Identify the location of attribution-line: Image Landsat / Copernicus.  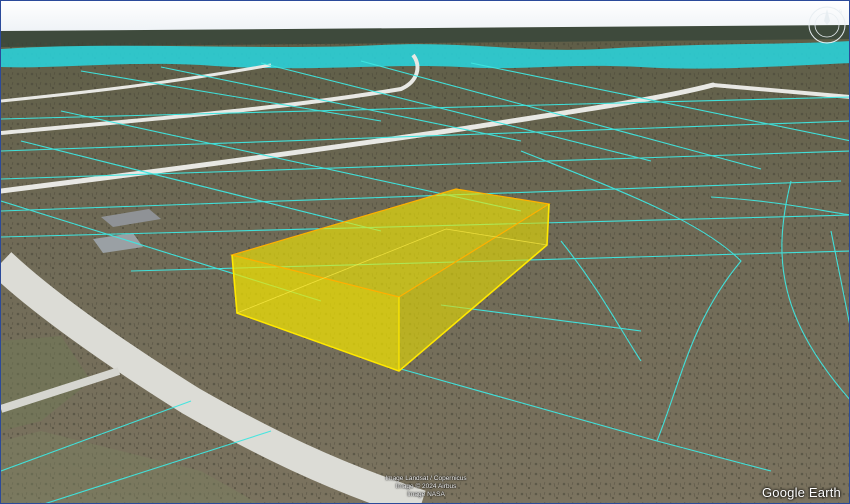
(426, 478).